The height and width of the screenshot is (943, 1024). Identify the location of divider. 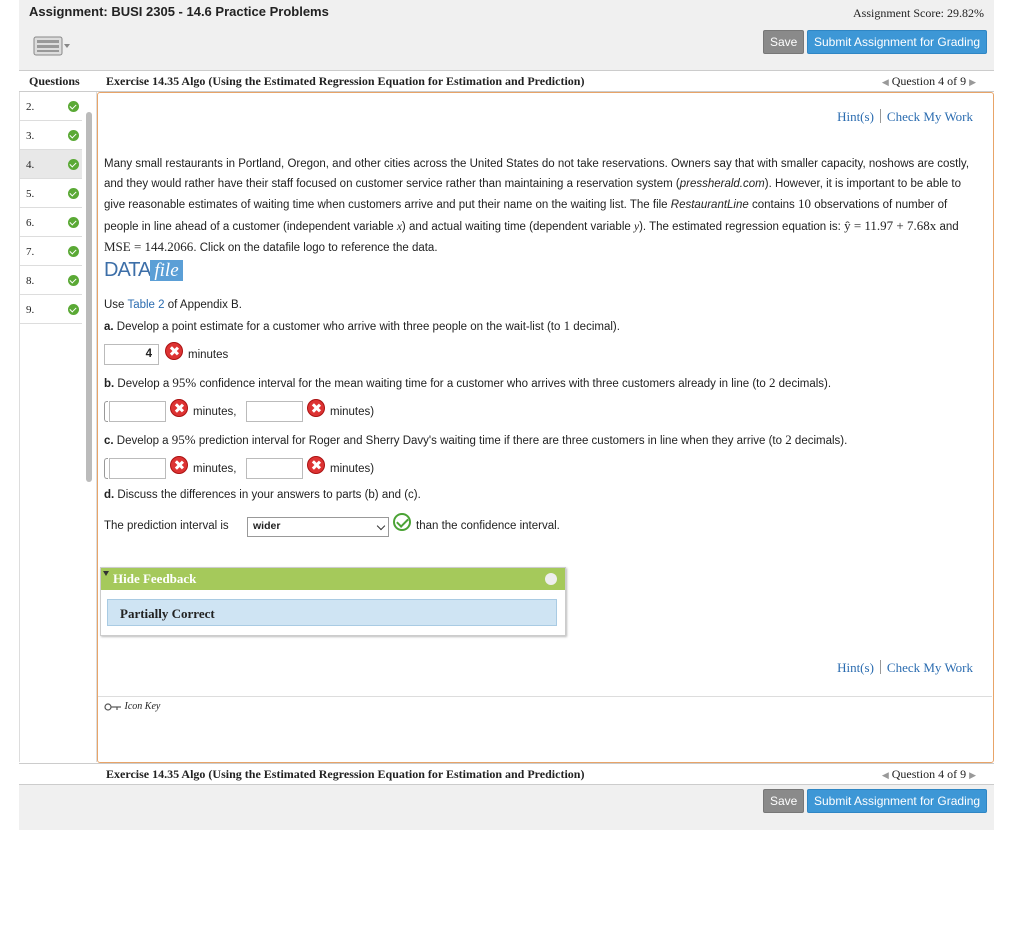
(545, 696).